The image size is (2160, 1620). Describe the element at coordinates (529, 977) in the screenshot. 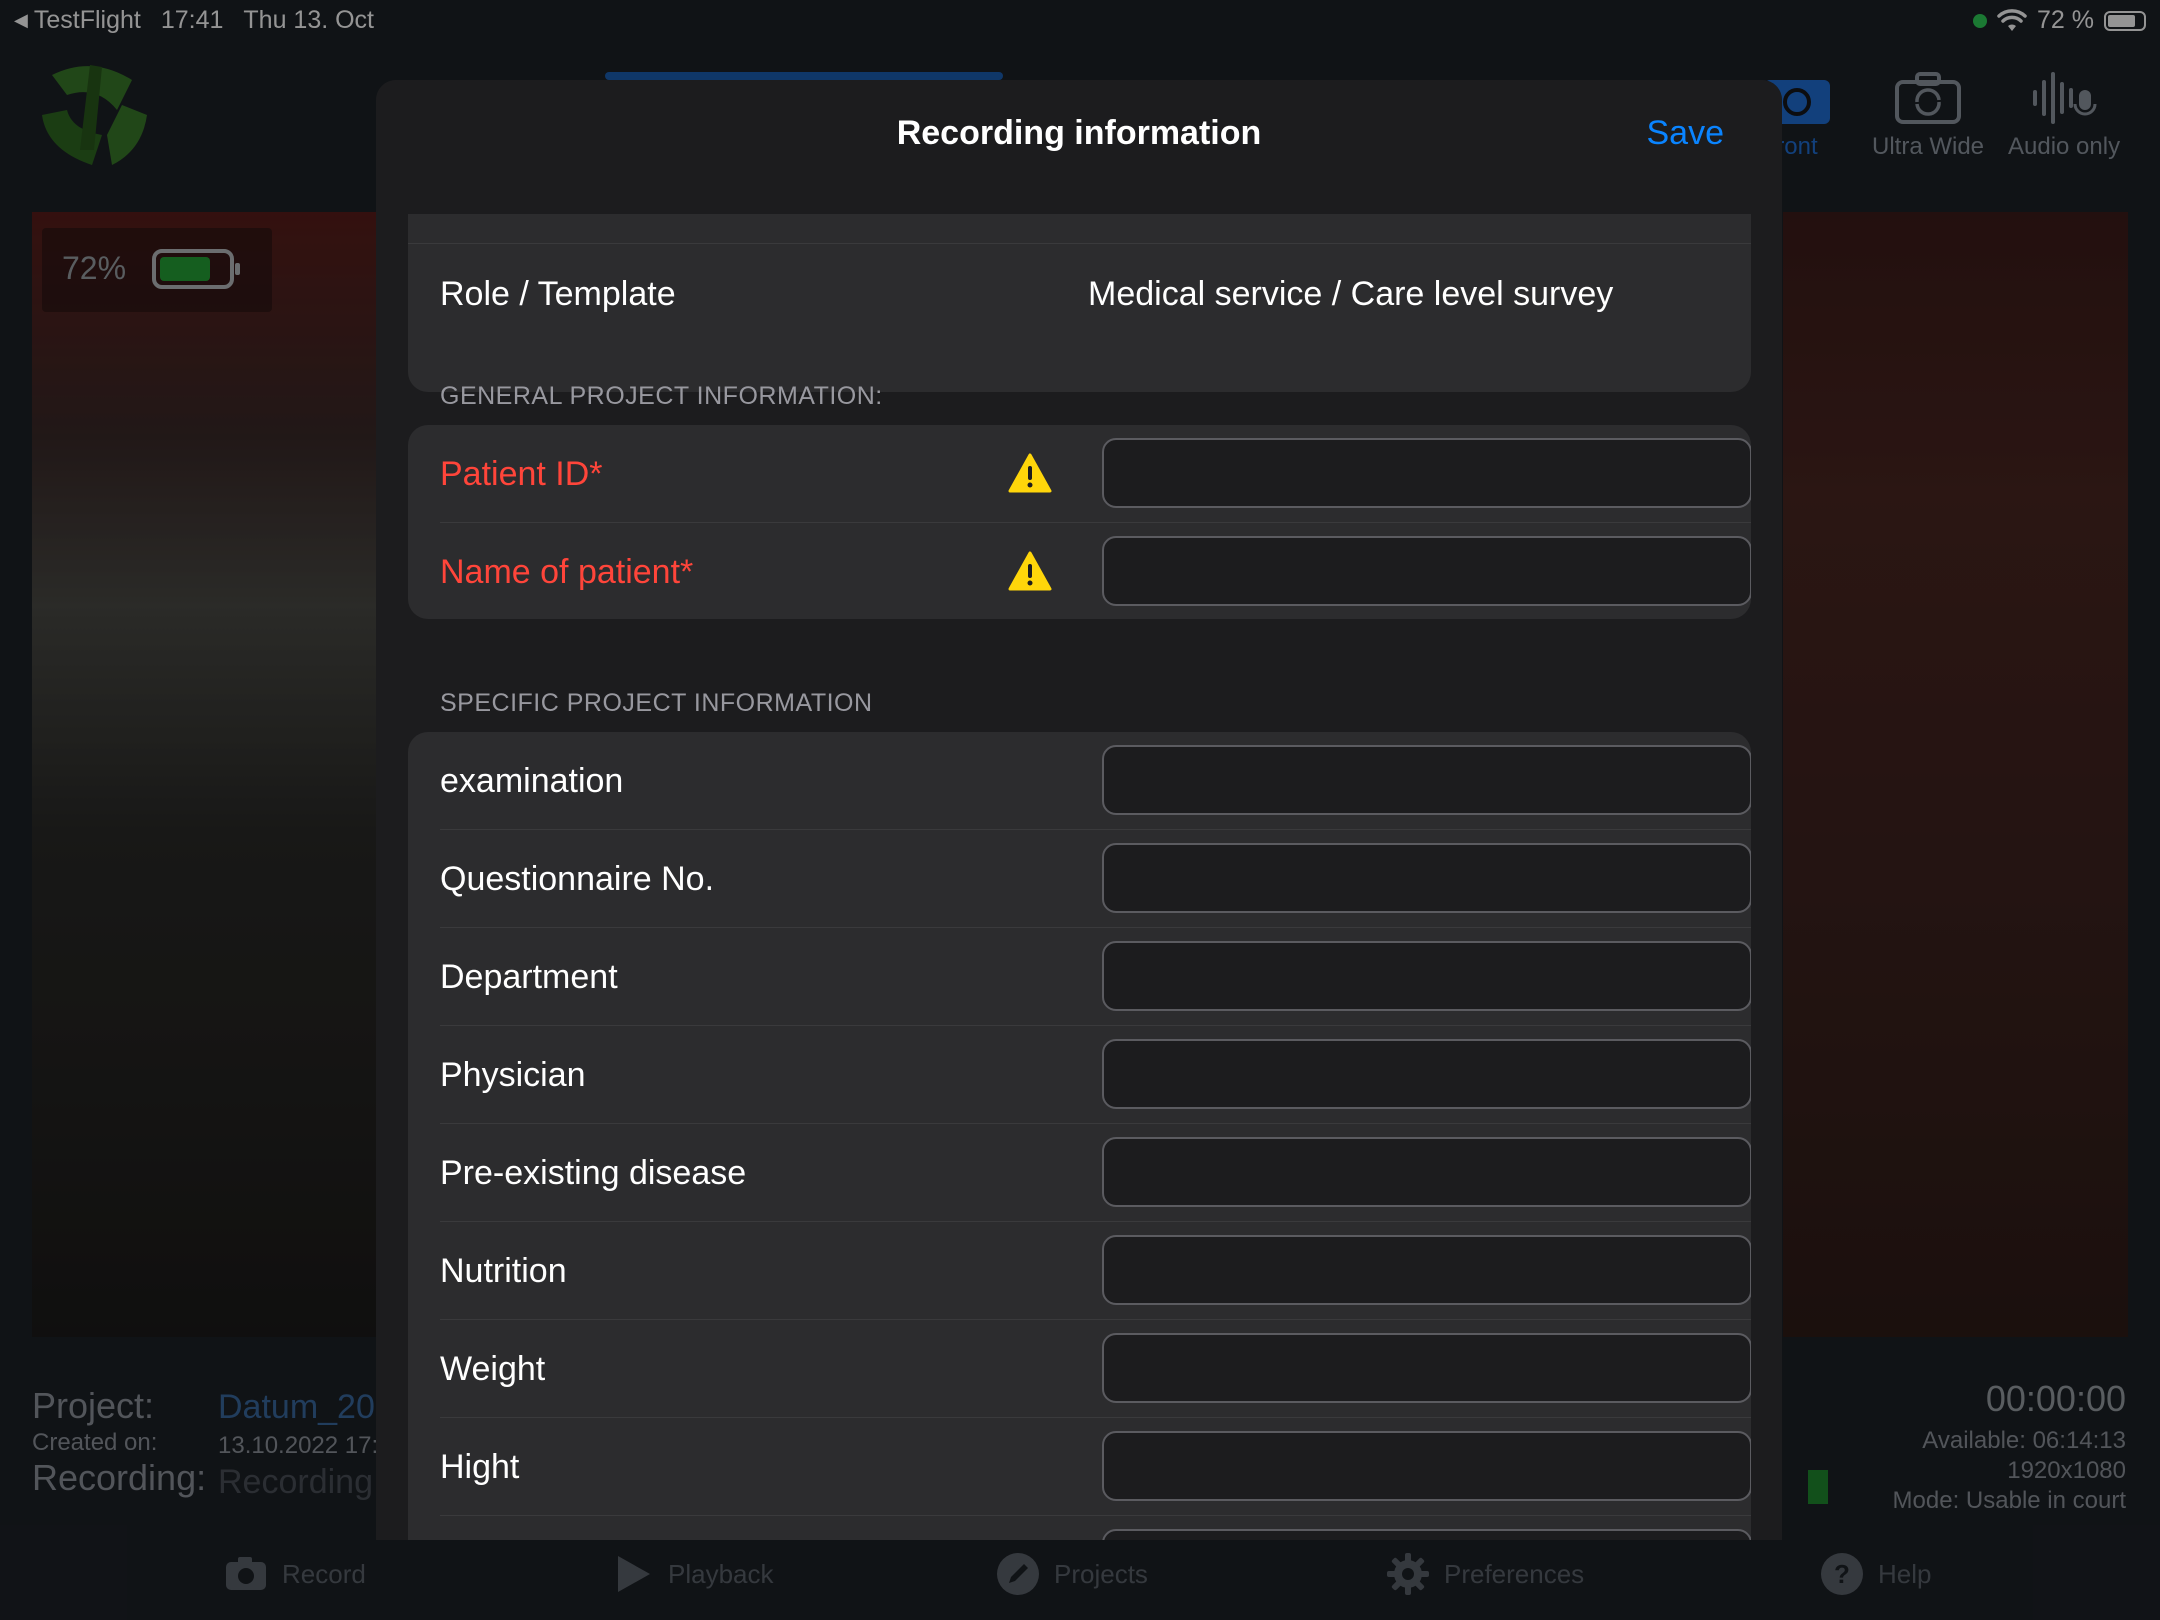

I see `department-label: Department` at that location.